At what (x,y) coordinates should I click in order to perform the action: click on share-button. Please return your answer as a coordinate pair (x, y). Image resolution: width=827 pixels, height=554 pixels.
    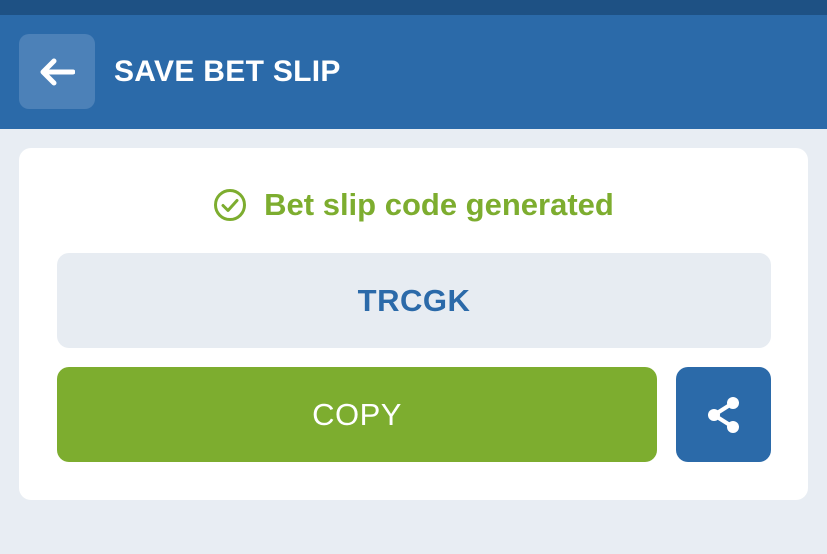
    Looking at the image, I should click on (723, 414).